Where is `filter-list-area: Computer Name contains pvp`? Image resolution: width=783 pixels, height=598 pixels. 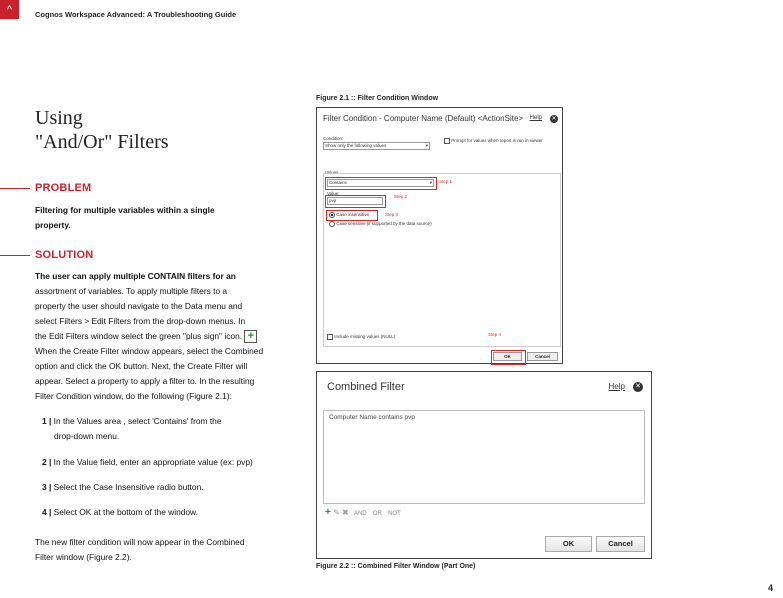
filter-list-area: Computer Name contains pvp is located at coordinates (484, 457).